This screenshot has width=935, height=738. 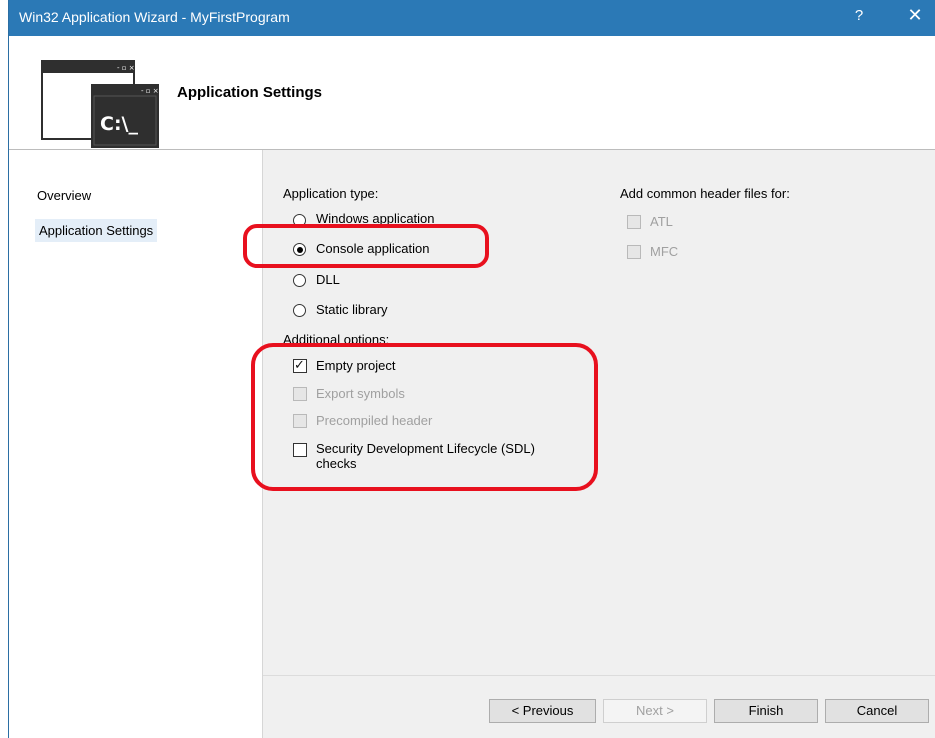 What do you see at coordinates (299, 310) in the screenshot?
I see `radio-static-library` at bounding box center [299, 310].